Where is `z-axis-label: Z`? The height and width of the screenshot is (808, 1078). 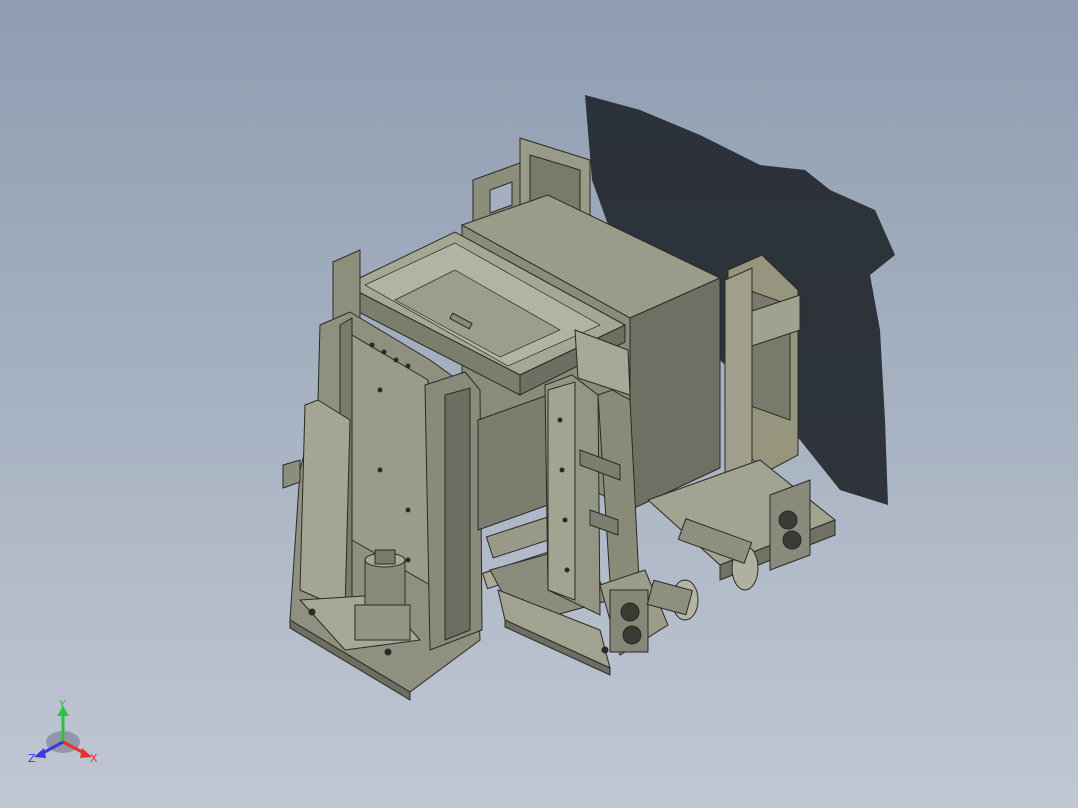
z-axis-label: Z is located at coordinates (32, 758).